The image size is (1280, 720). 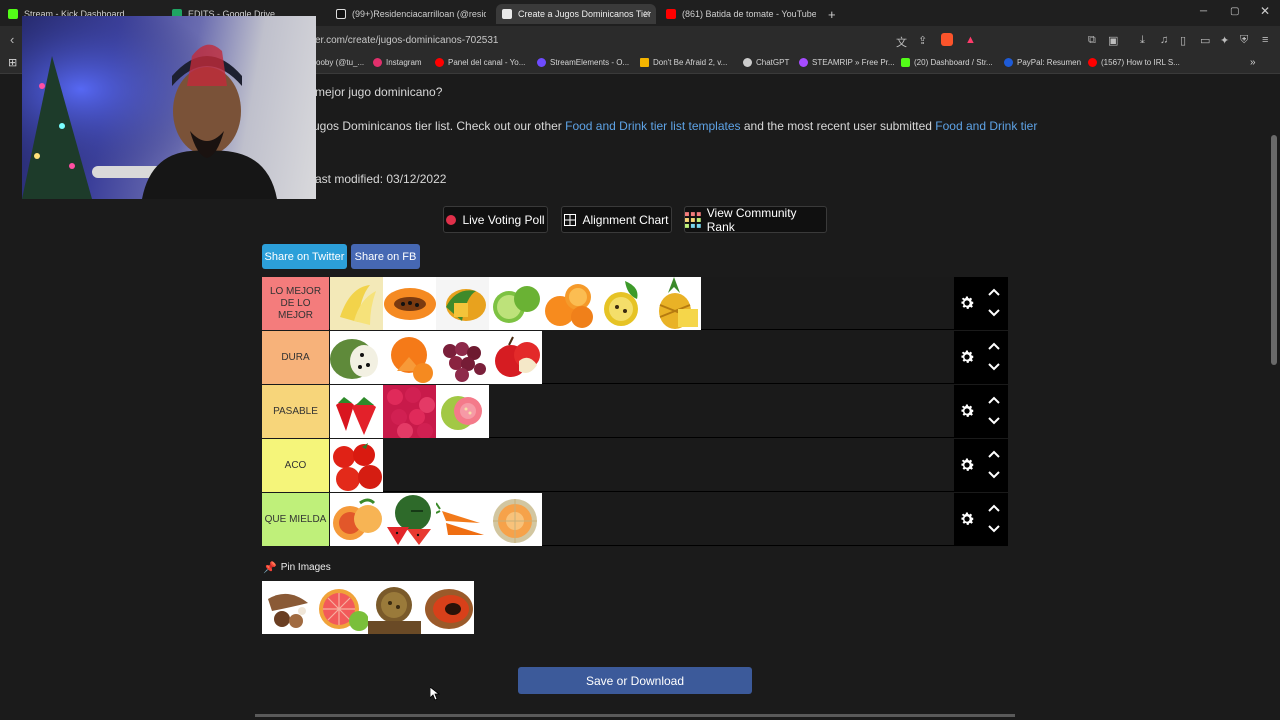 I want to click on raspberry-image, so click(x=409, y=411).